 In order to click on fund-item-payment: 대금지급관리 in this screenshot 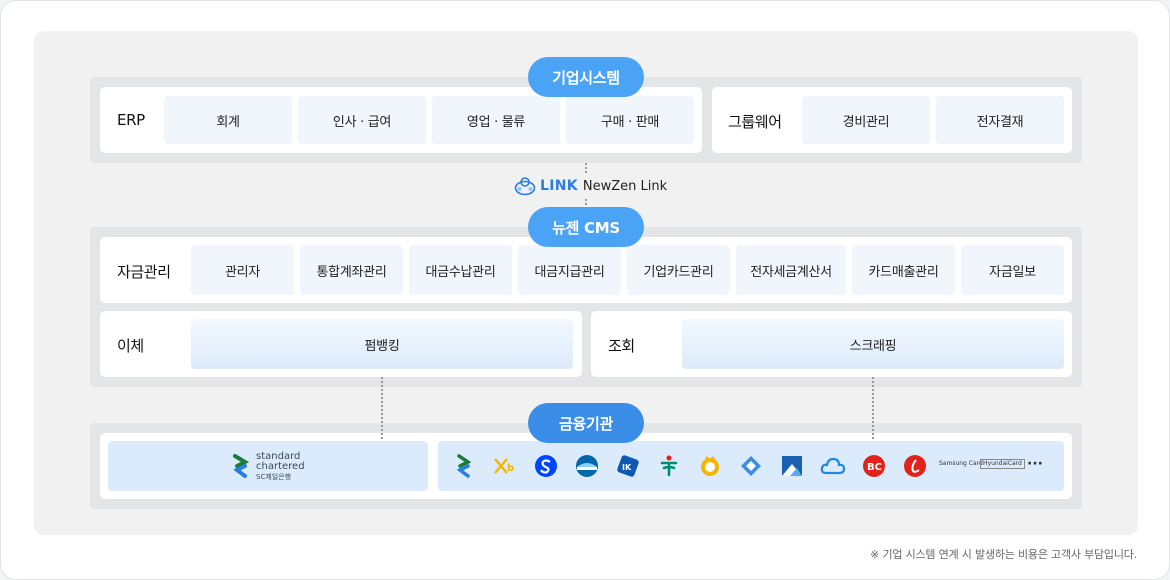, I will do `click(569, 270)`.